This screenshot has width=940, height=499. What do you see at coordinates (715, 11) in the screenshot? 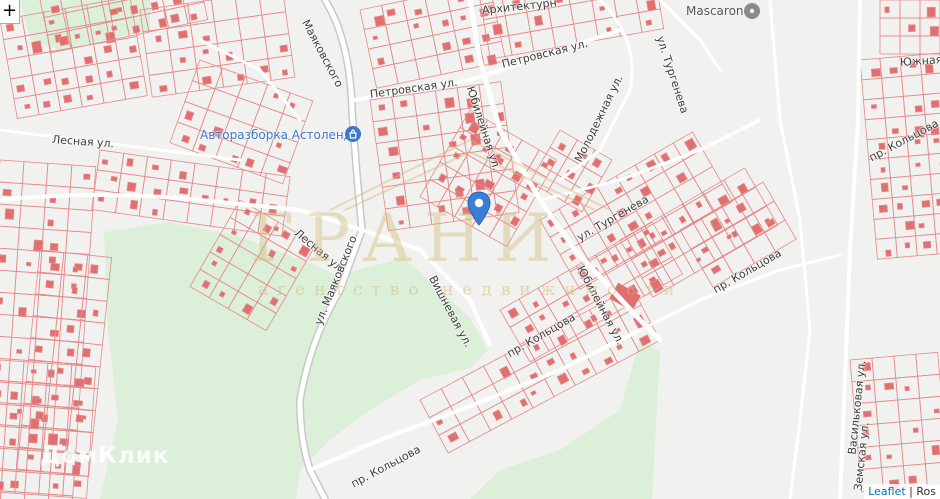
I see `poi-mascaron-label: Mascaron` at bounding box center [715, 11].